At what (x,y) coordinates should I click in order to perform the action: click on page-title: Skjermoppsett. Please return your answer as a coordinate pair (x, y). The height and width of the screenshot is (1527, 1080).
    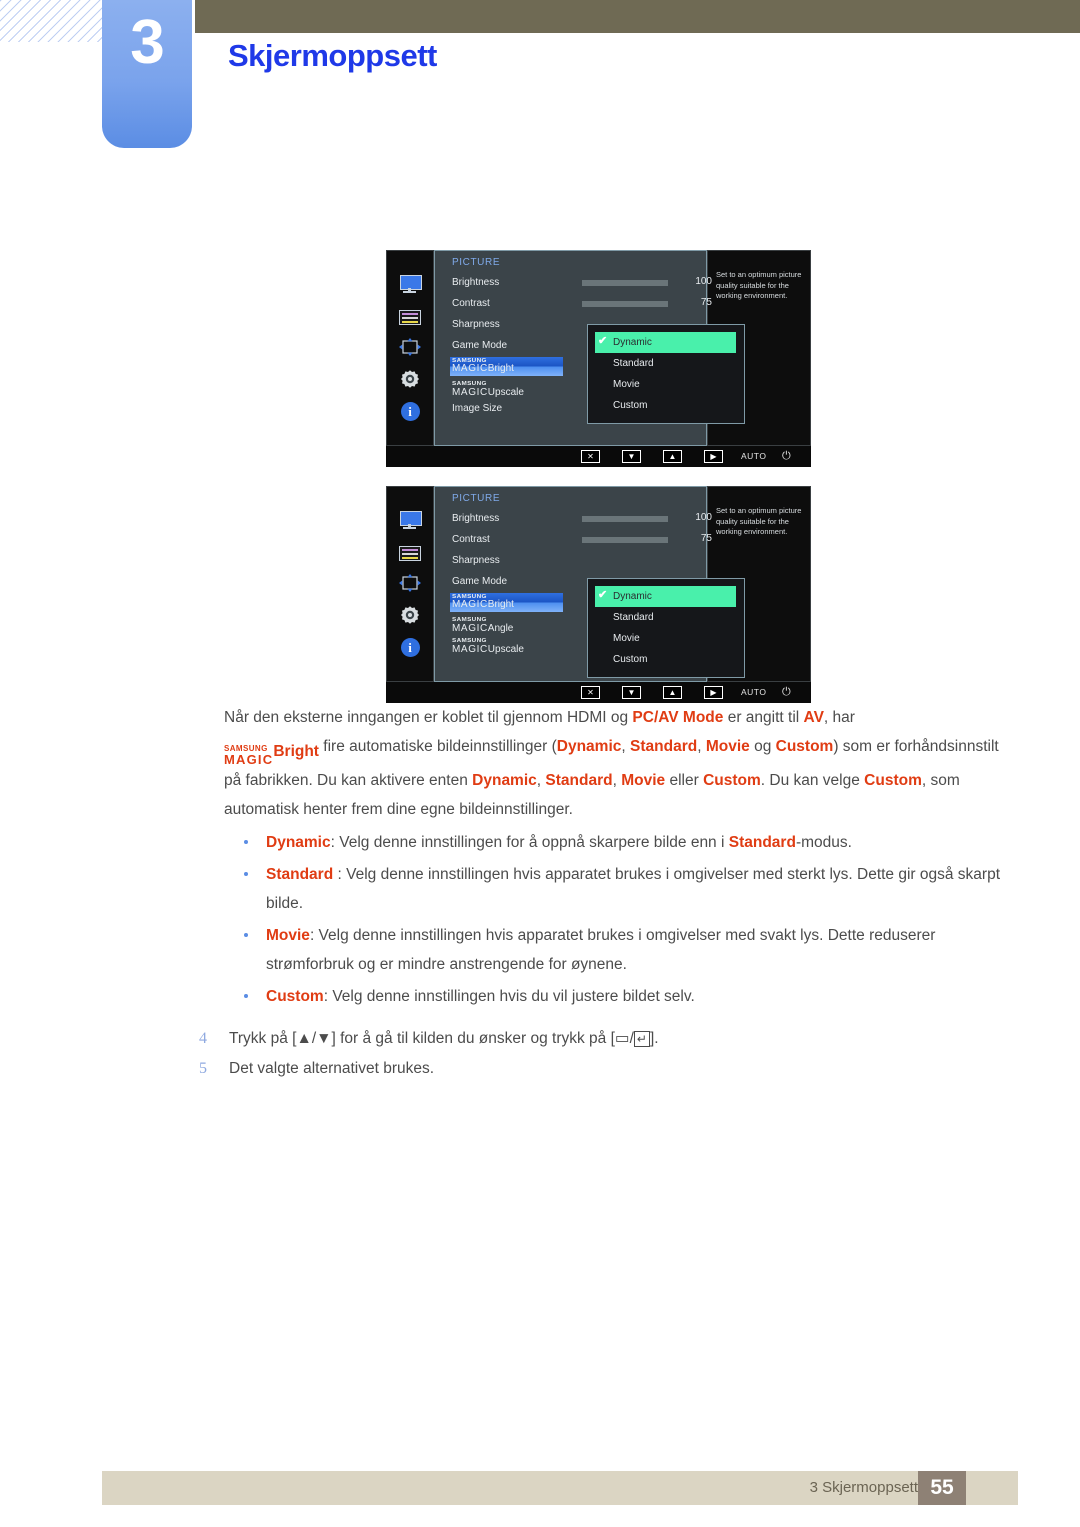
    Looking at the image, I should click on (332, 55).